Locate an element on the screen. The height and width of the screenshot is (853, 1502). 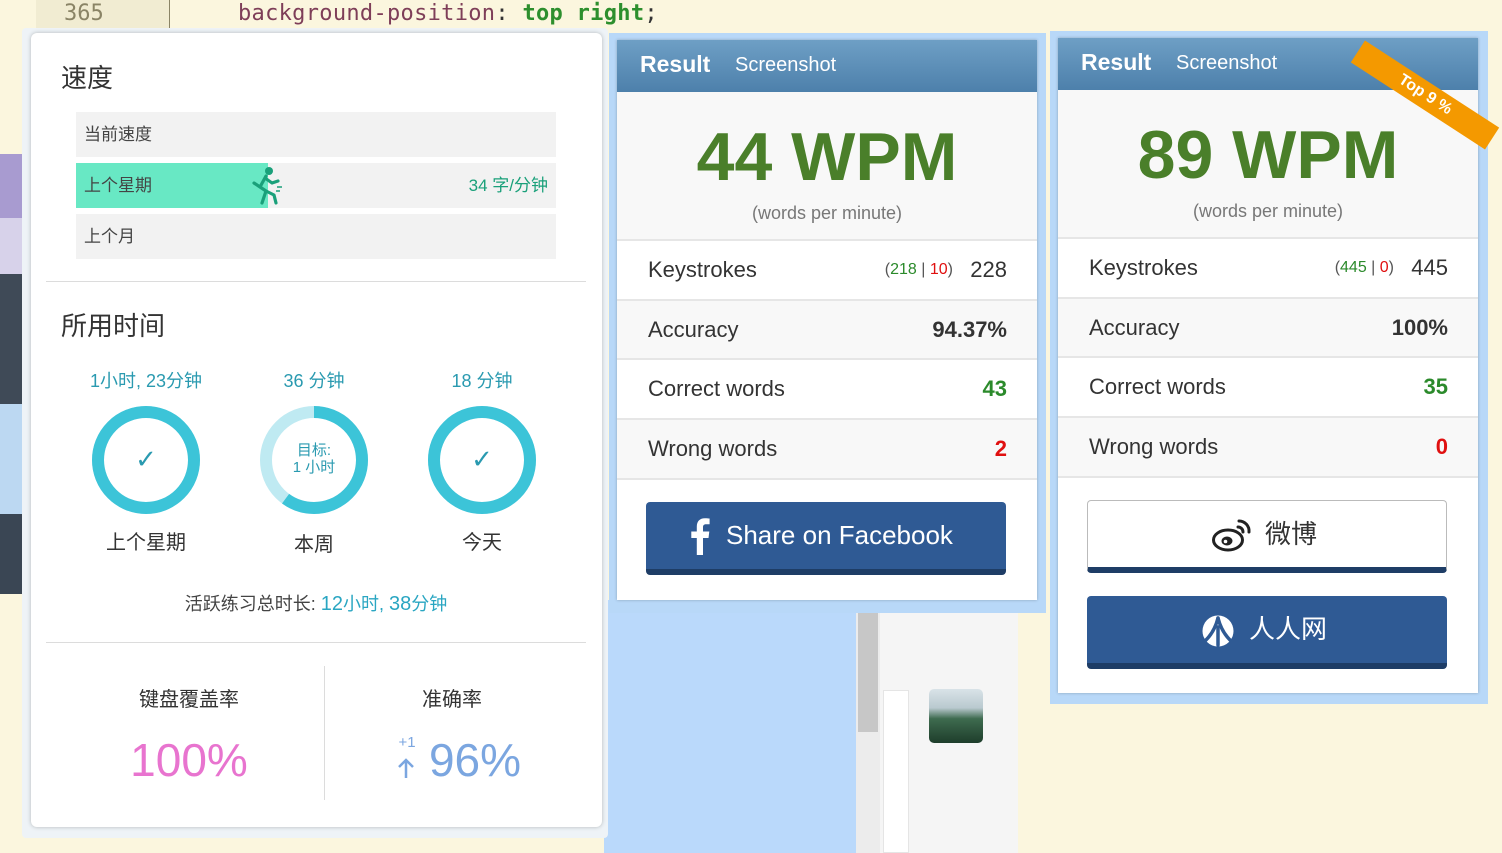
accuracy-value: 96% is located at coordinates (475, 760).